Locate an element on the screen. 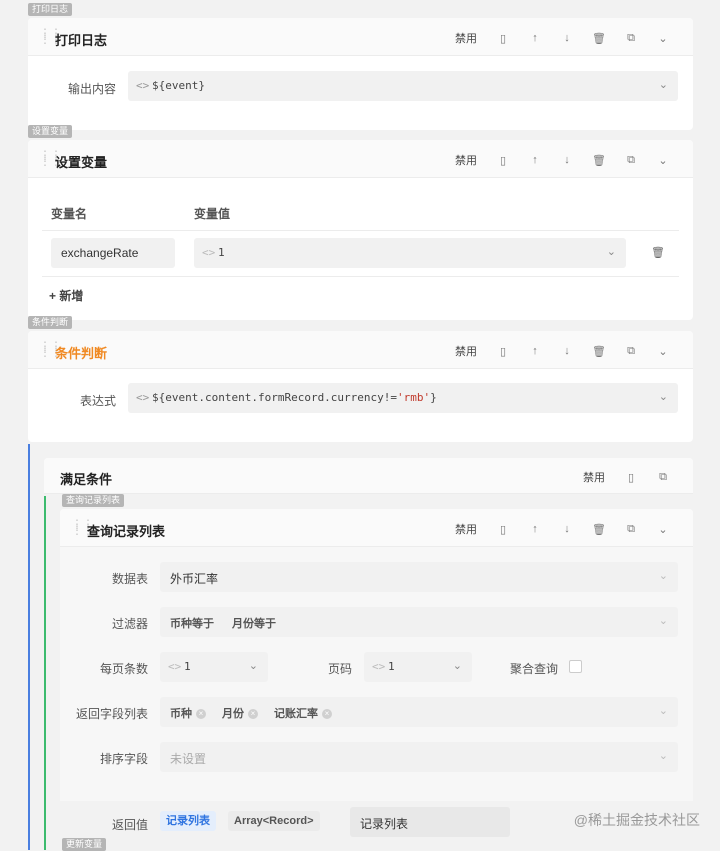 This screenshot has height=851, width=720. watermark: @稀土掘金技术社区 is located at coordinates (636, 820).